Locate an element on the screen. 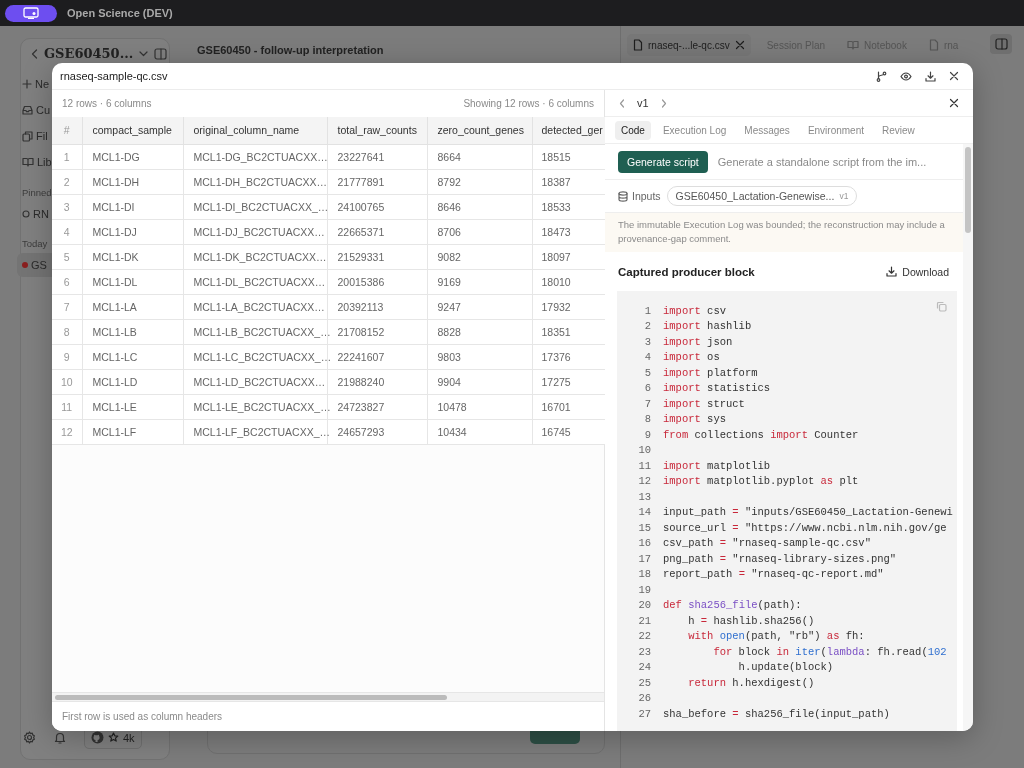 This screenshot has width=1024, height=768. table-cell: 8646 is located at coordinates (479, 206).